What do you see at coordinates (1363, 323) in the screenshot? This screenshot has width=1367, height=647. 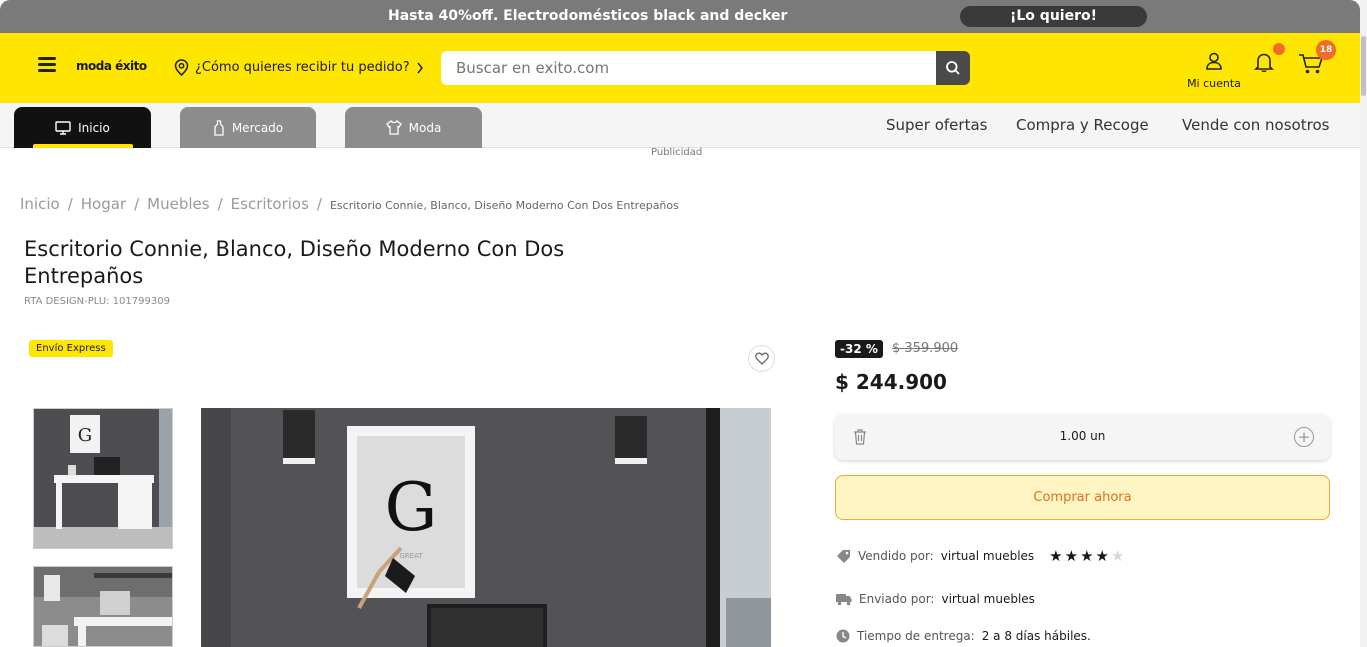 I see `page-scrollbar` at bounding box center [1363, 323].